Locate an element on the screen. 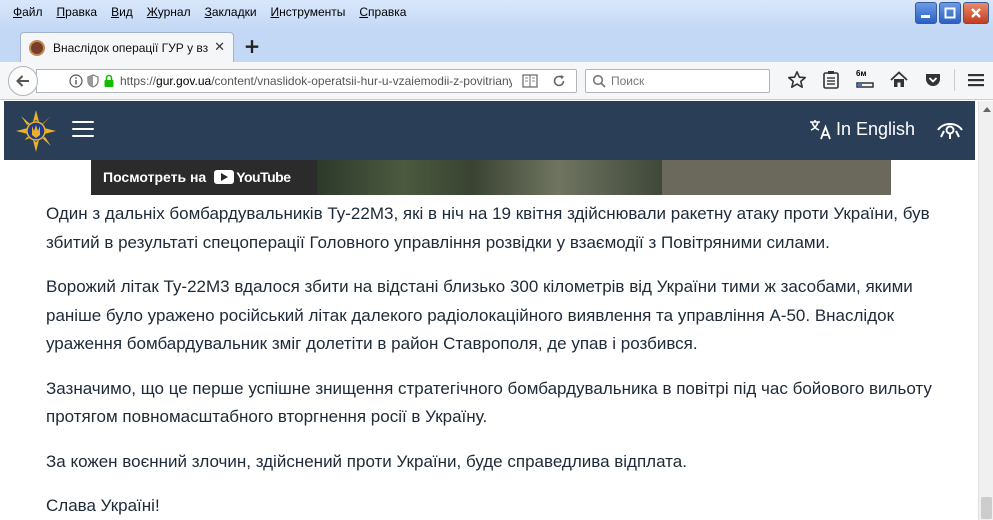 Image resolution: width=993 pixels, height=520 pixels. url-identity-icons is located at coordinates (81, 81).